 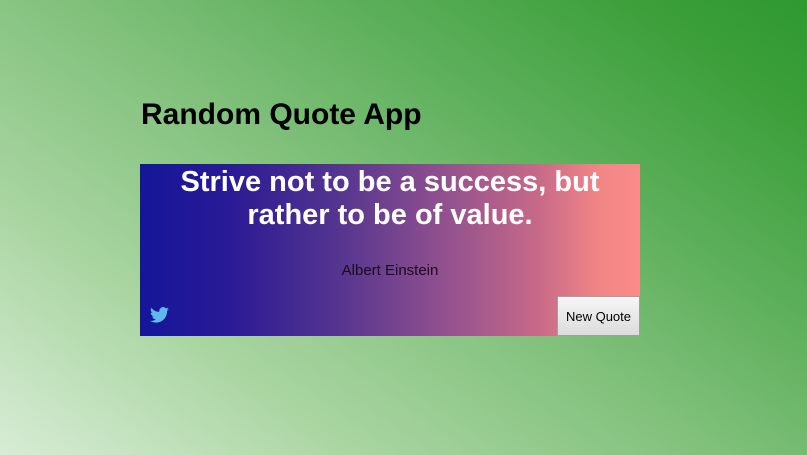 I want to click on twitter-icon, so click(x=159, y=315).